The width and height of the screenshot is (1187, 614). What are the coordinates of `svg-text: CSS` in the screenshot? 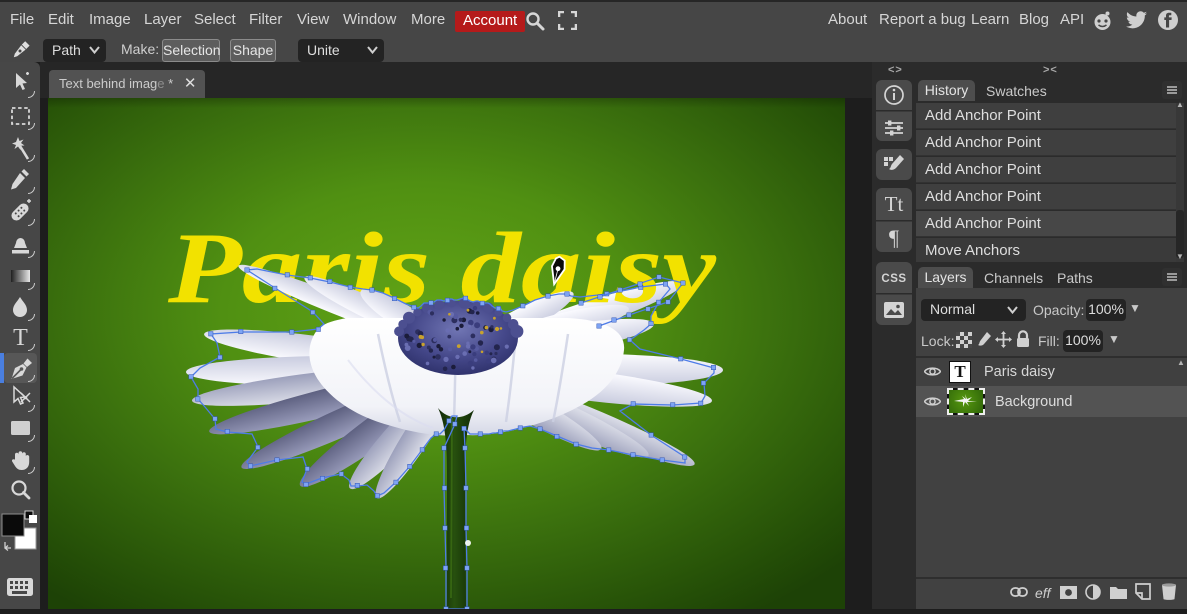 It's located at (893, 279).